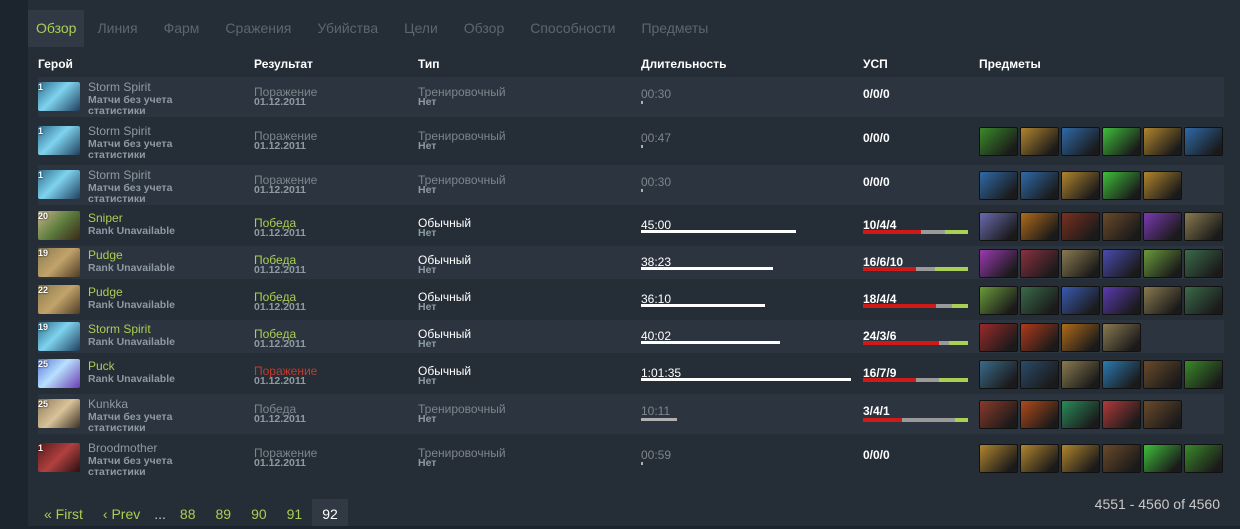 This screenshot has width=1240, height=529. What do you see at coordinates (259, 512) in the screenshot?
I see `page-link-90: 90` at bounding box center [259, 512].